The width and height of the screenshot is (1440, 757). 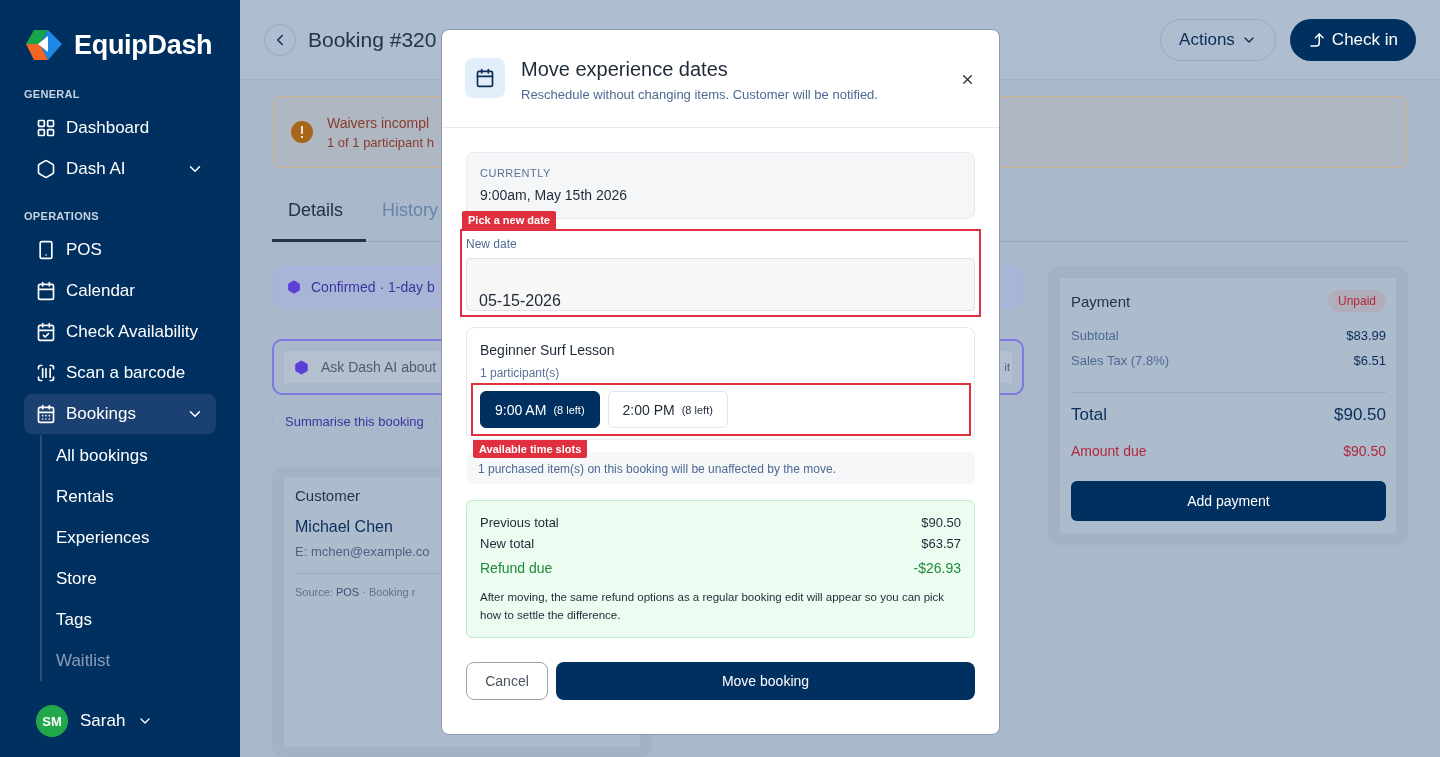 I want to click on nav-item: Bookings, so click(x=120, y=414).